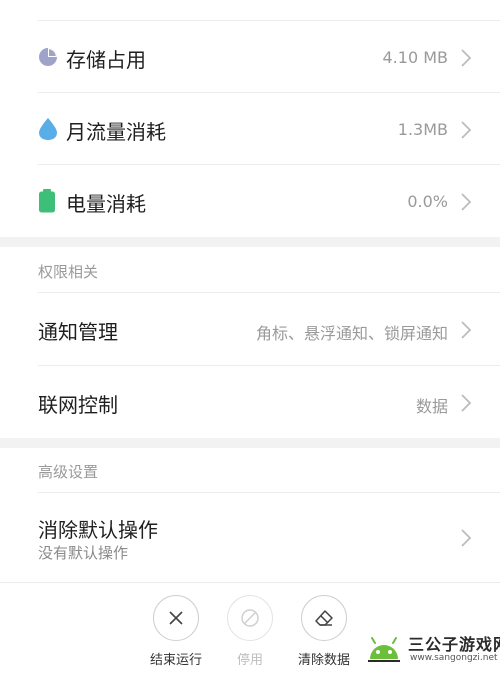 Image resolution: width=500 pixels, height=677 pixels. What do you see at coordinates (415, 57) in the screenshot?
I see `storage-usage-value: 4.10 MB` at bounding box center [415, 57].